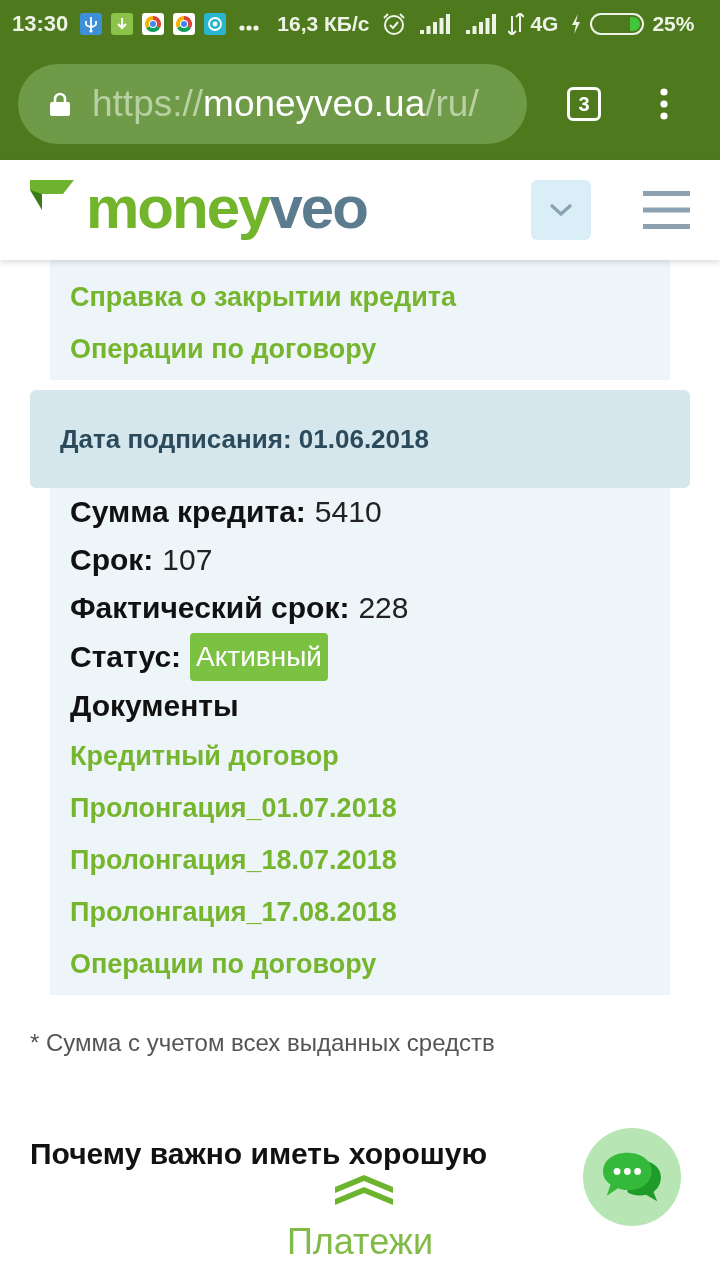  I want to click on lock-icon, so click(60, 104).